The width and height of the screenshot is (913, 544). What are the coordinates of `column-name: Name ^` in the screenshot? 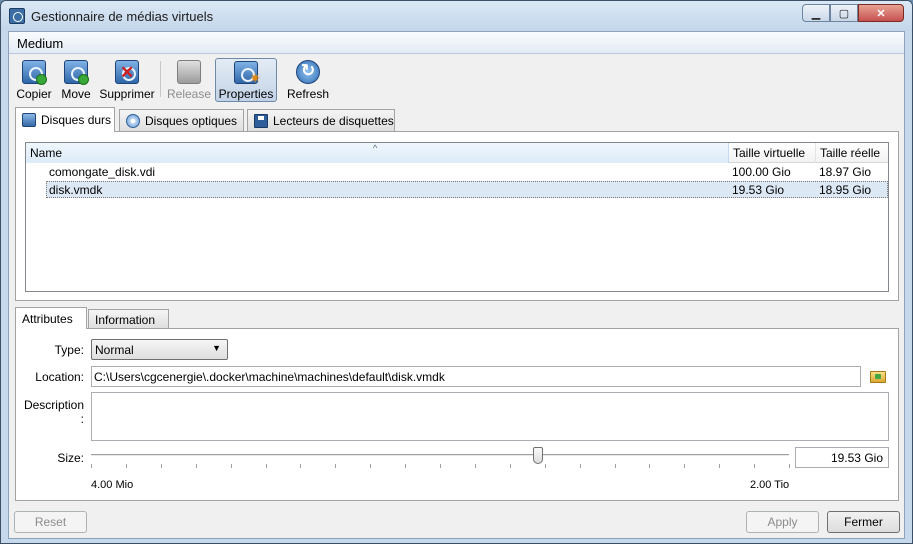 It's located at (377, 153).